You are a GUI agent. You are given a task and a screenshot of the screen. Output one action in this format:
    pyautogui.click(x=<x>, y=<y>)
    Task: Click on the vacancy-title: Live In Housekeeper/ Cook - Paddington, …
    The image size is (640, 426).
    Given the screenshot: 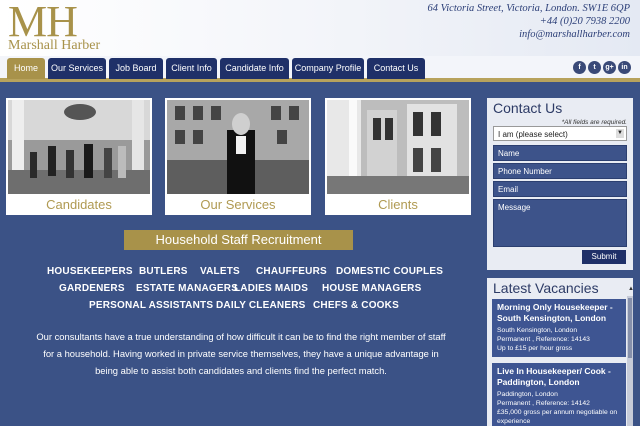 What is the action you would take?
    pyautogui.click(x=559, y=377)
    